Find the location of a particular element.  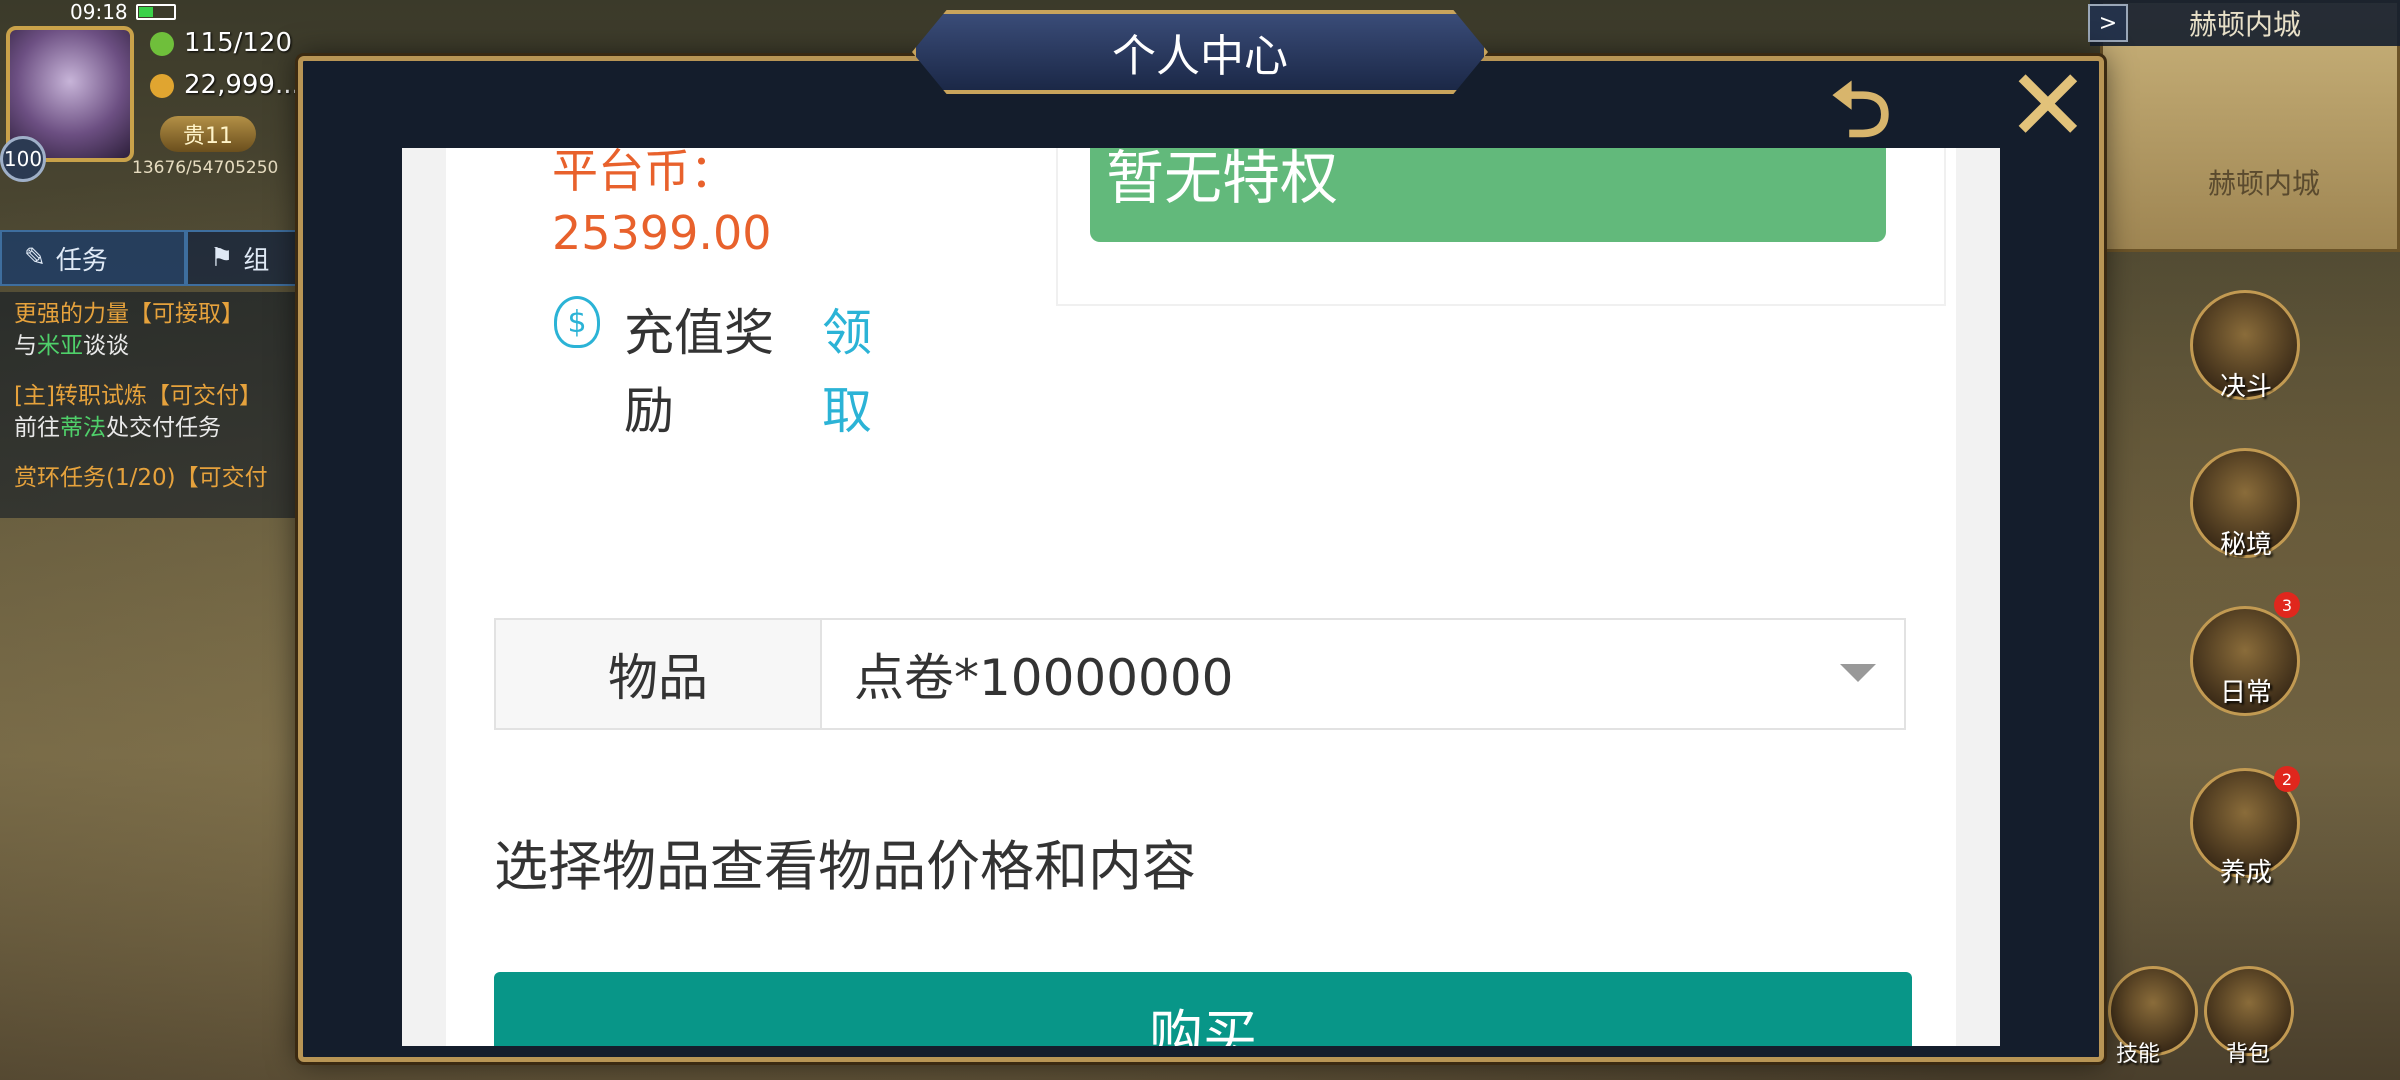

platform-coin-value: 25399.00 is located at coordinates (662, 233).